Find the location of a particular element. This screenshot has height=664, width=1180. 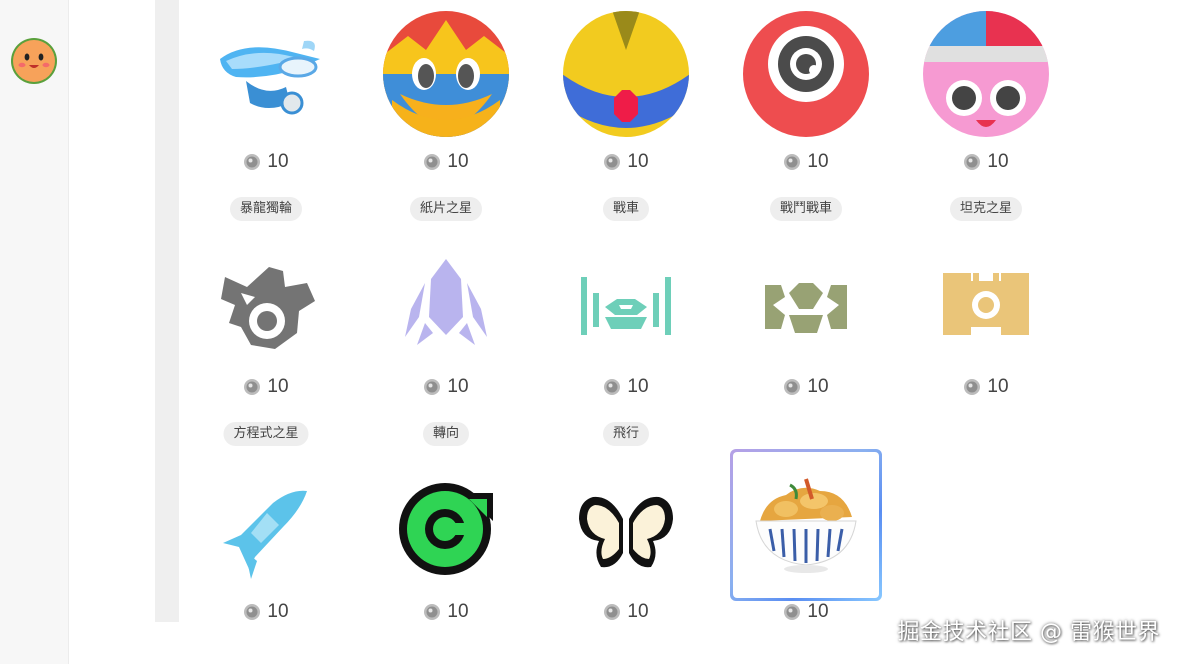

paper-star-icon is located at coordinates (446, 303).